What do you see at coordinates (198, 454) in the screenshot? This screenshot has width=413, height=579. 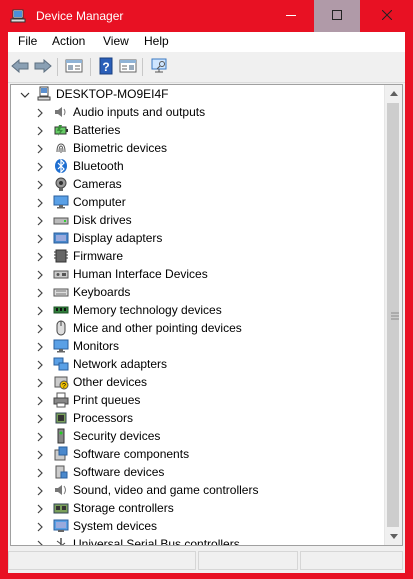 I see `tree-category-item: Software components` at bounding box center [198, 454].